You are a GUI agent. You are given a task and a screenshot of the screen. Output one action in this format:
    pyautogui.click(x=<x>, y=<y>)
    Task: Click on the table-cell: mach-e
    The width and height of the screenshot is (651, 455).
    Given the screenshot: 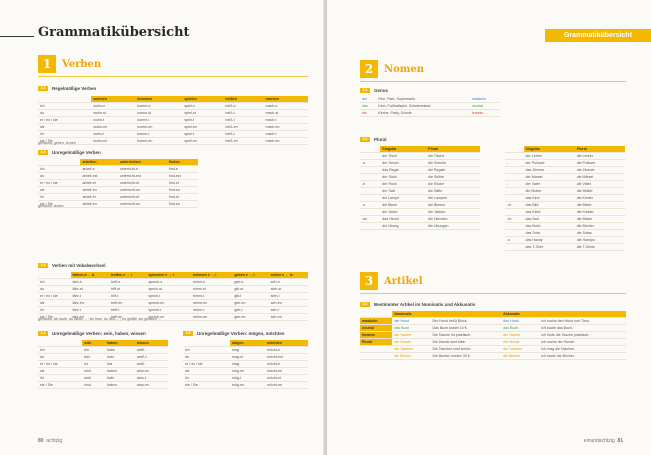 What is the action you would take?
    pyautogui.click(x=285, y=106)
    